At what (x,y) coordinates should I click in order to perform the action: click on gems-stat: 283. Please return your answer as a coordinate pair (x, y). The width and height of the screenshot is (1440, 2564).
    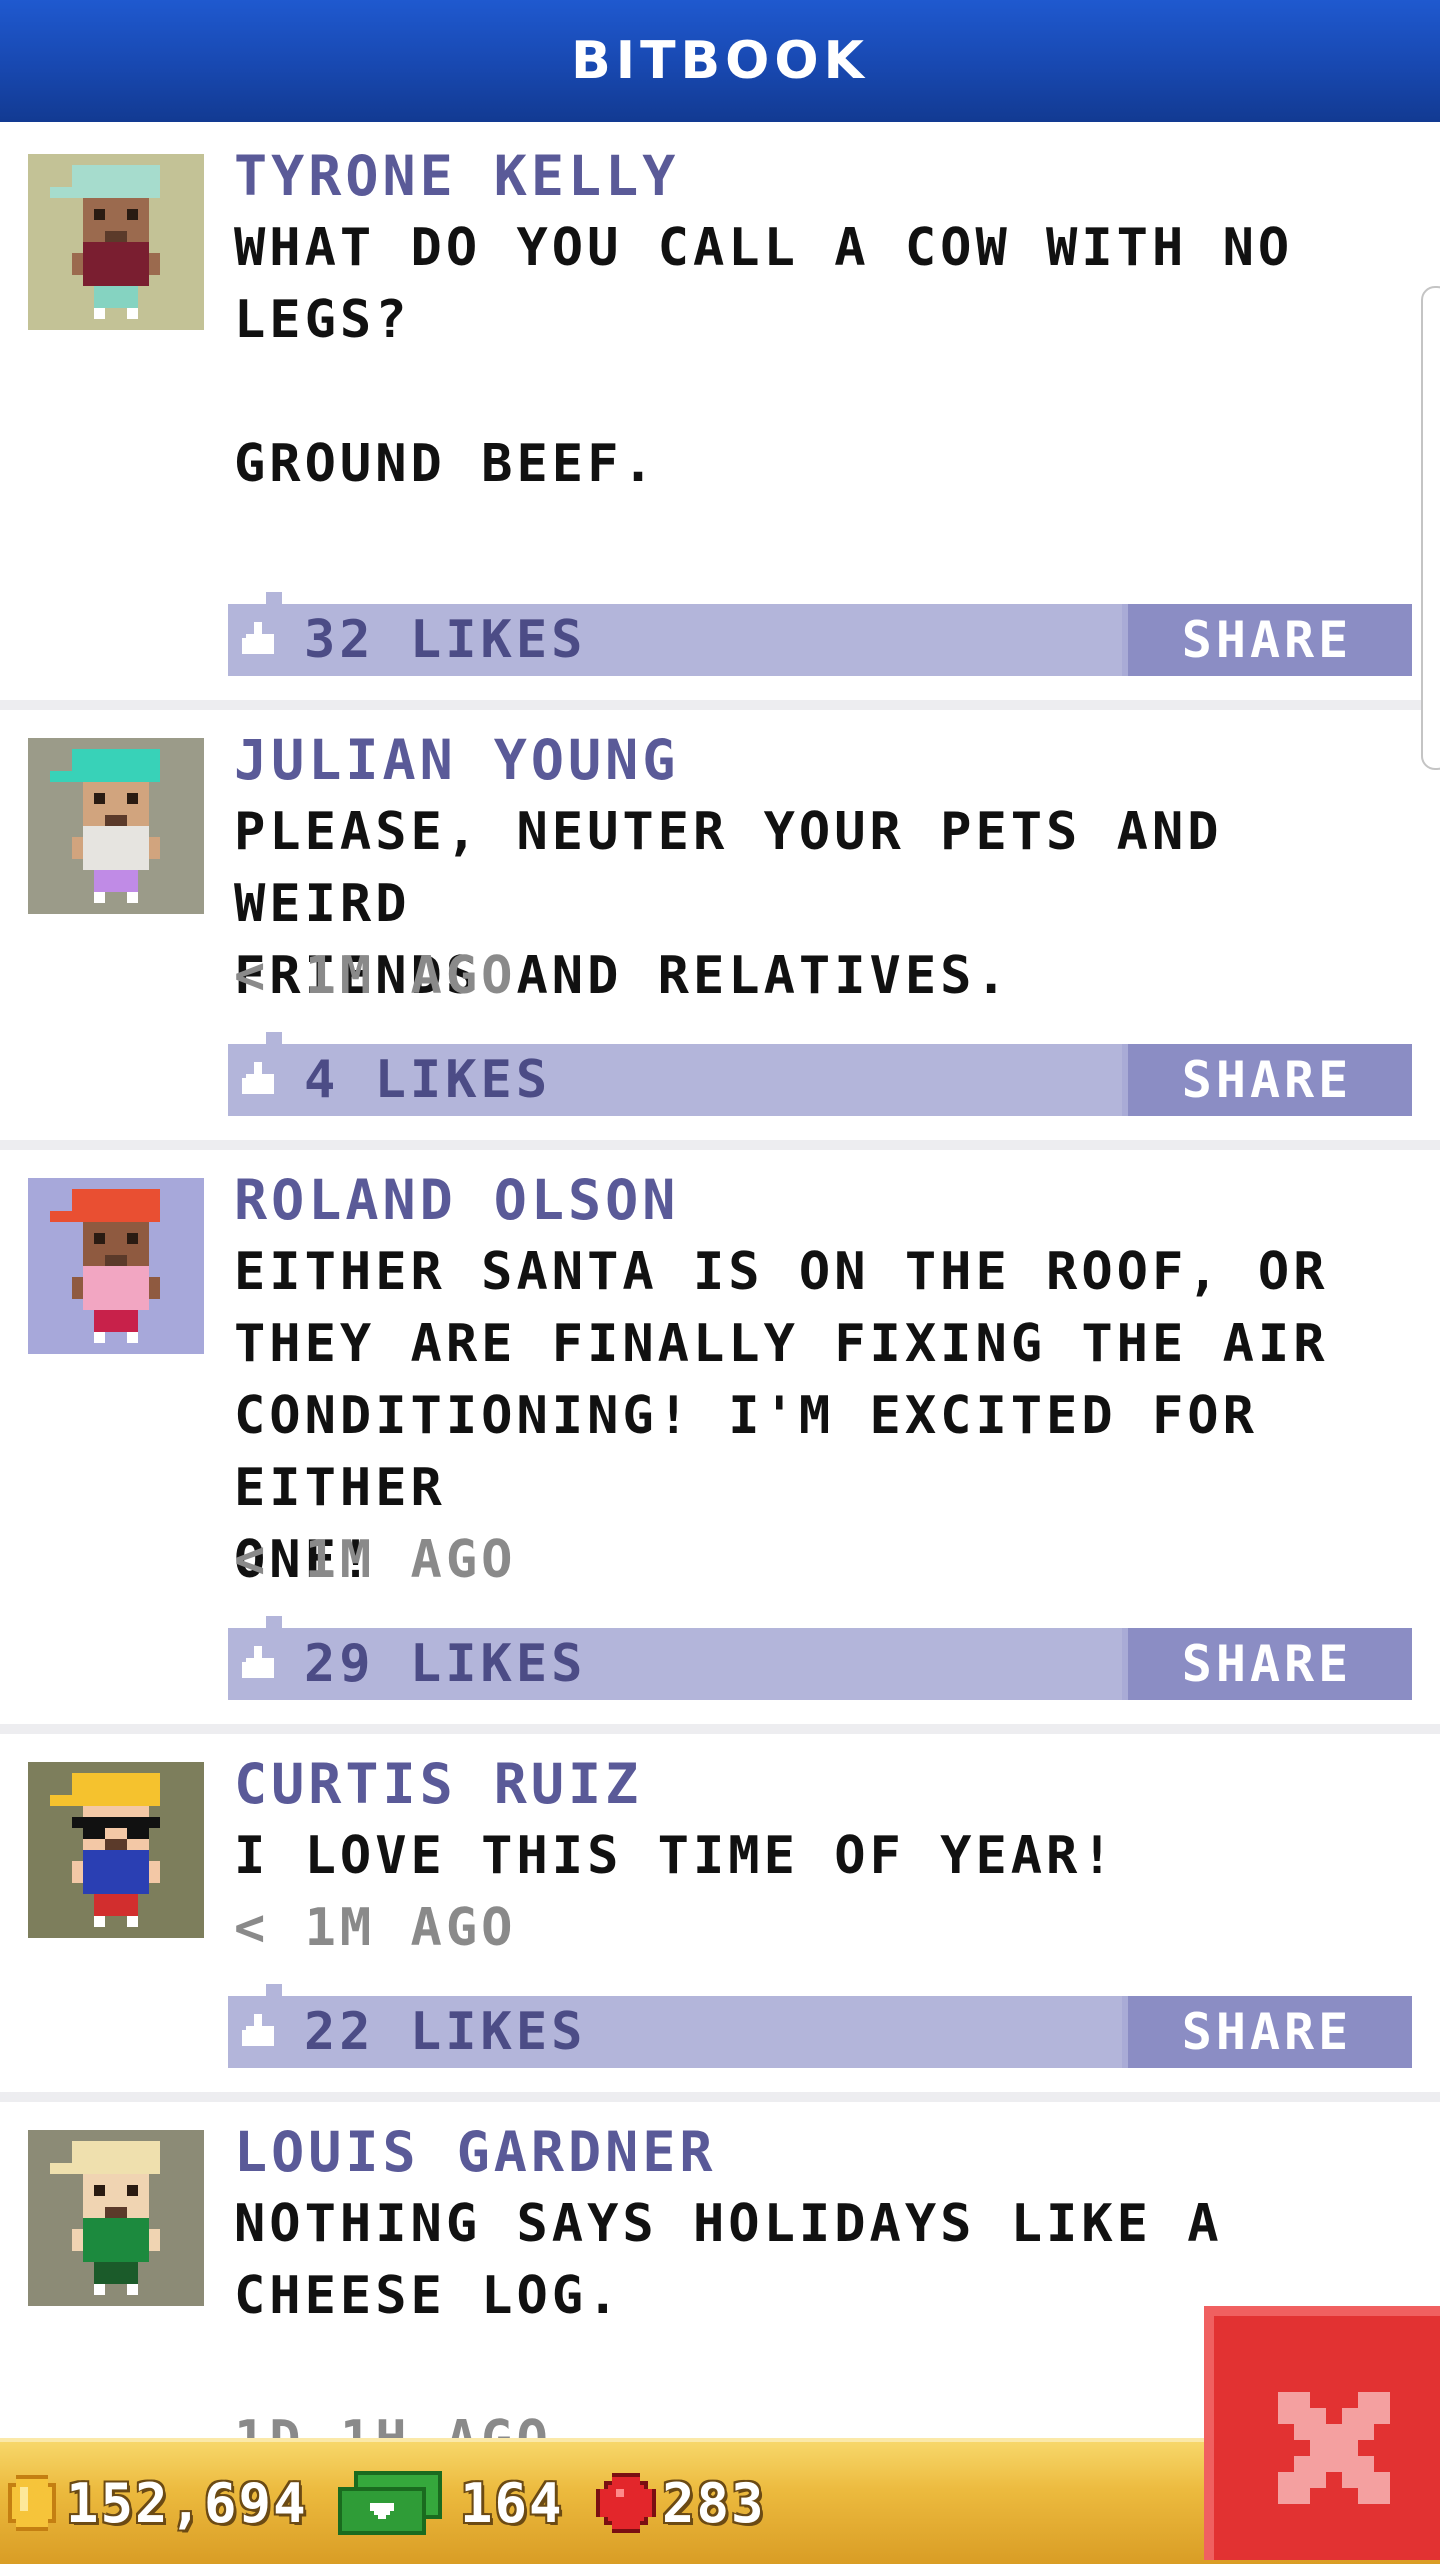
    Looking at the image, I should click on (681, 2503).